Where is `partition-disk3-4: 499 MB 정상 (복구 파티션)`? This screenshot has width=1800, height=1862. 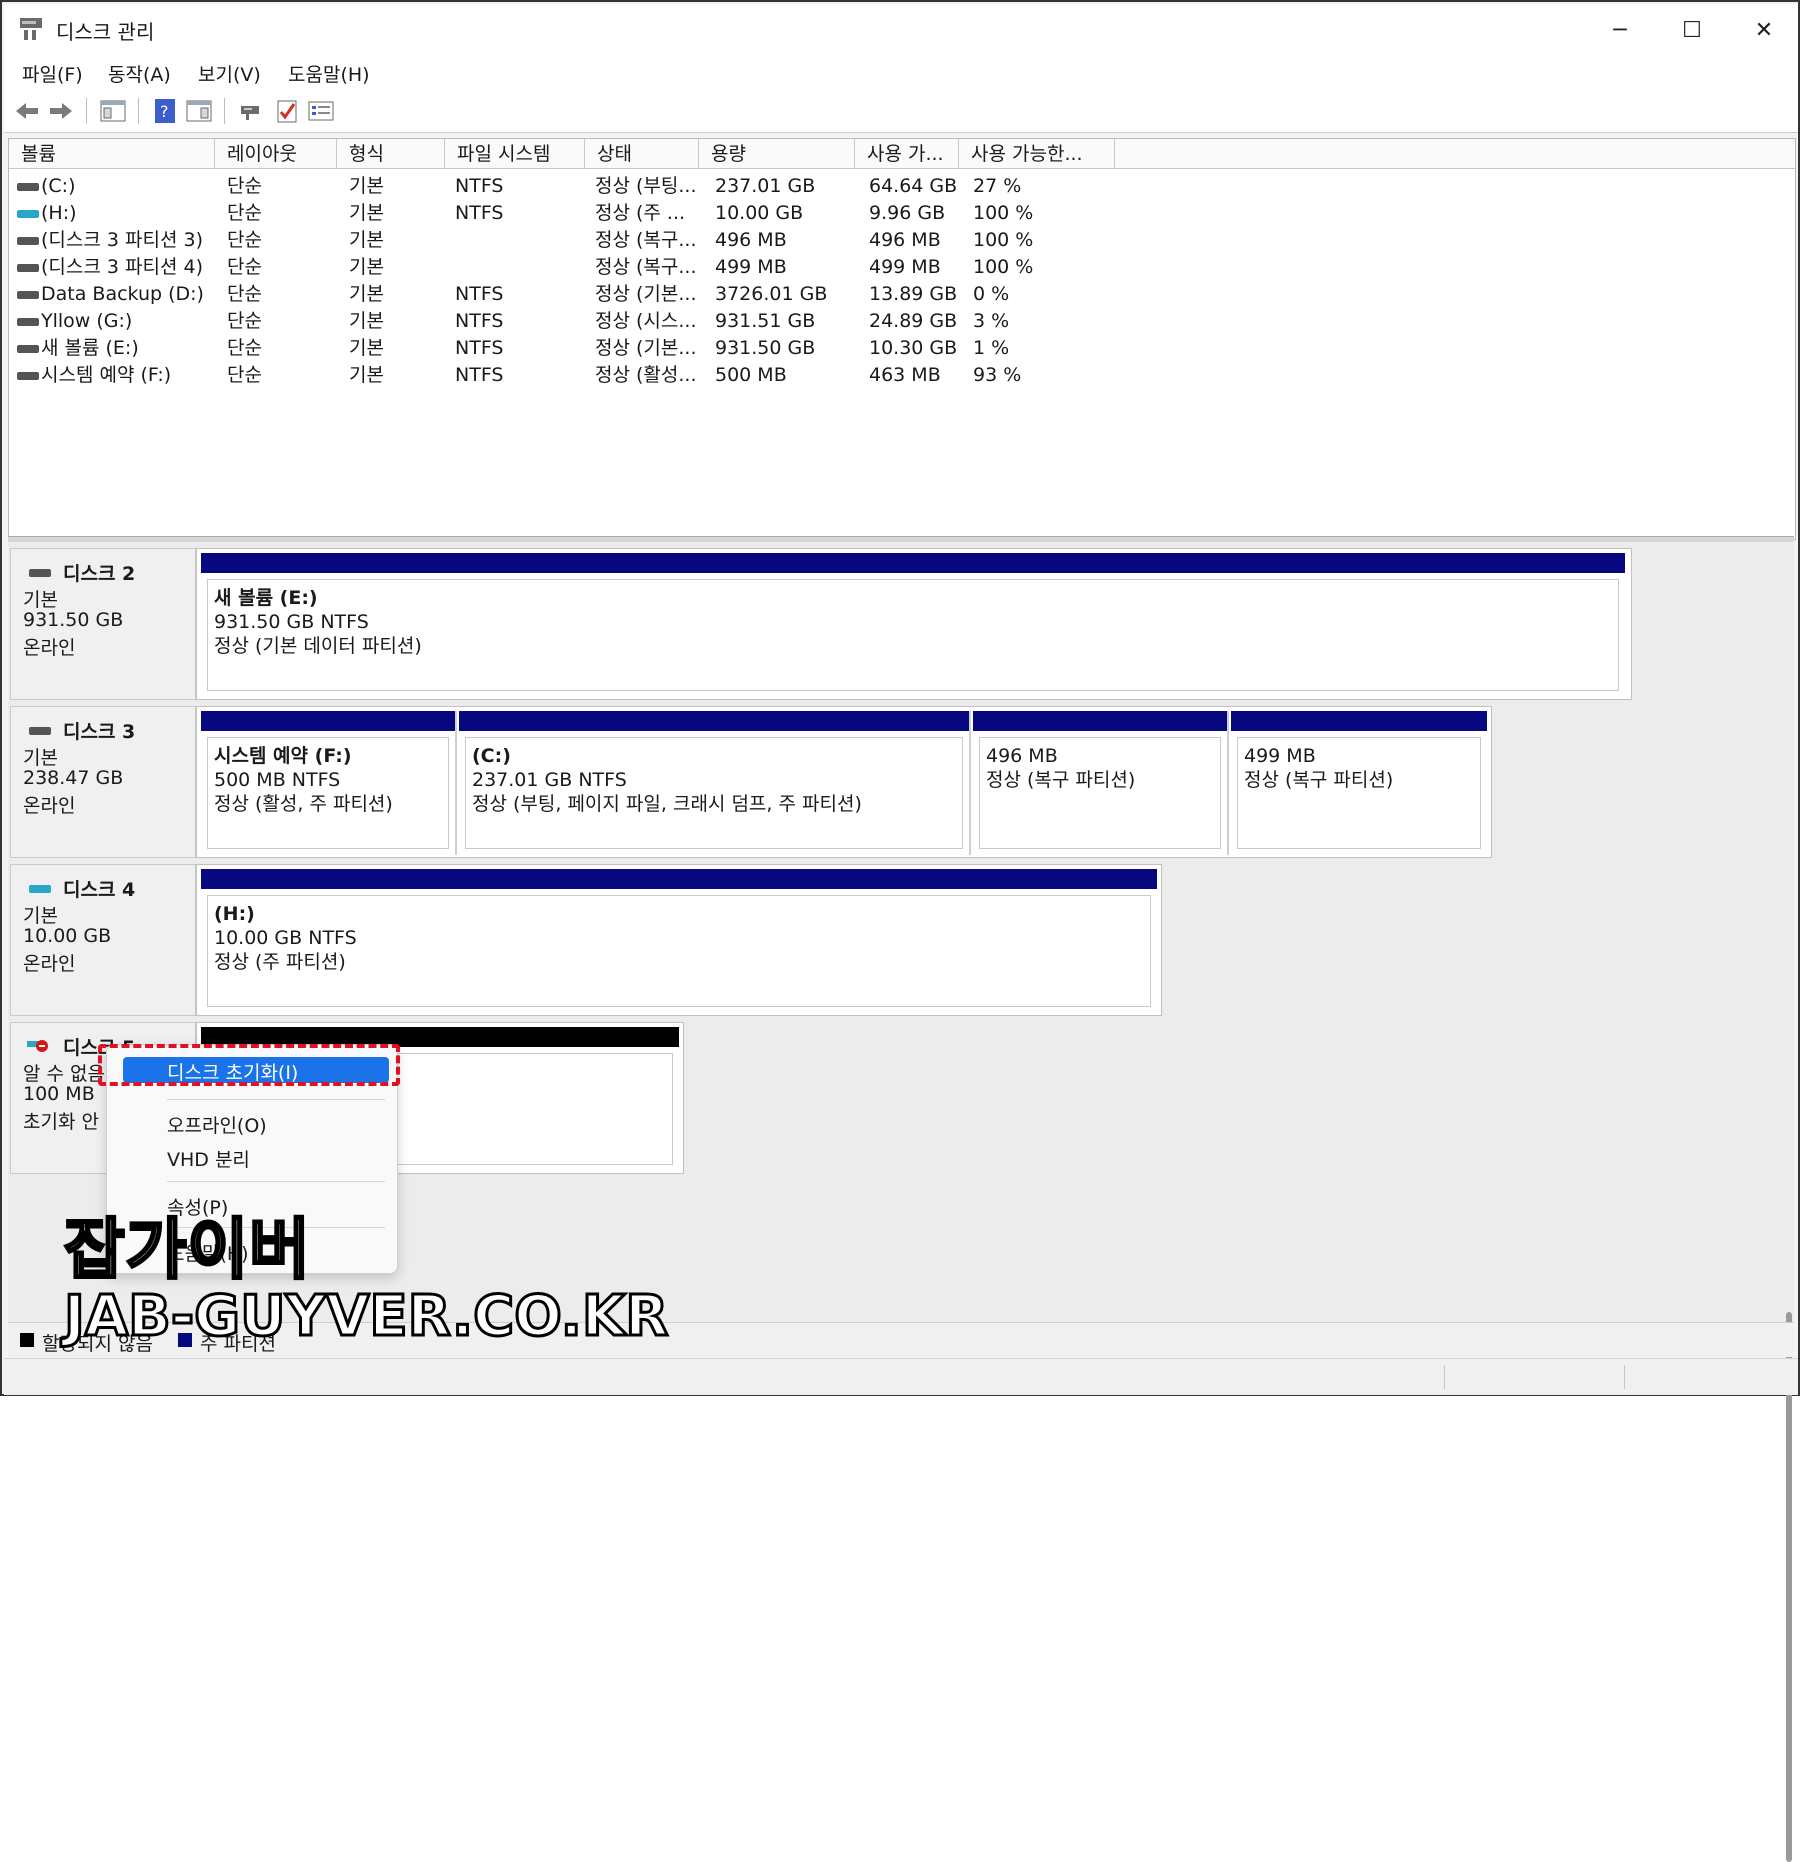 partition-disk3-4: 499 MB 정상 (복구 파티션) is located at coordinates (1359, 783).